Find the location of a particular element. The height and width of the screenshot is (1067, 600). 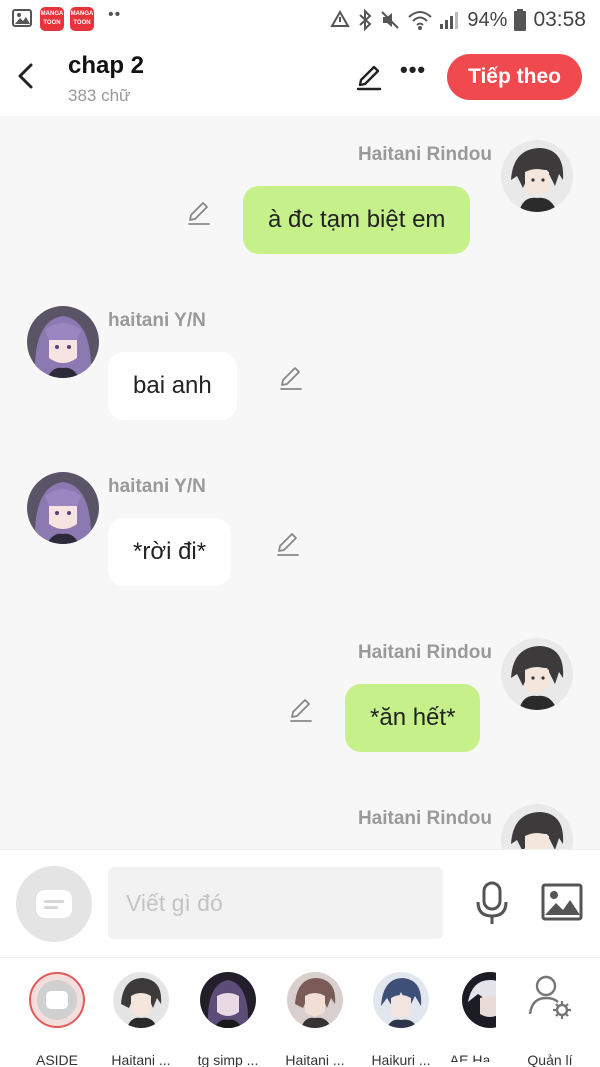

image-icon is located at coordinates (562, 902).